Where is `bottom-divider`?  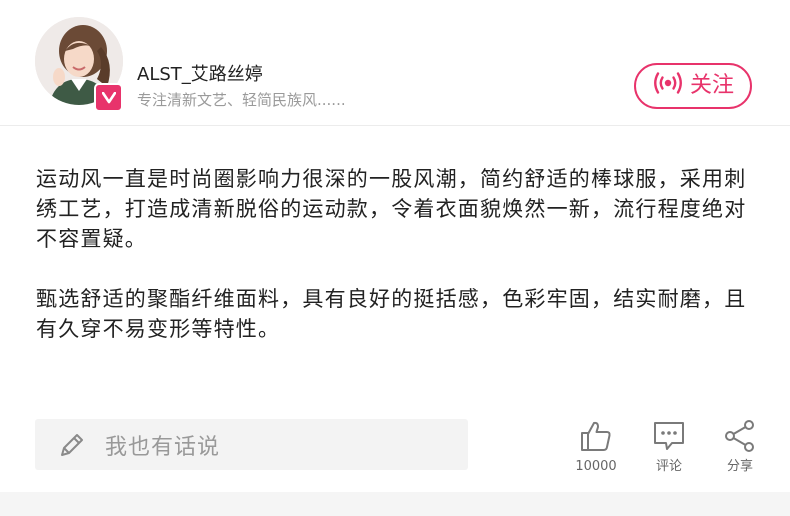 bottom-divider is located at coordinates (395, 504).